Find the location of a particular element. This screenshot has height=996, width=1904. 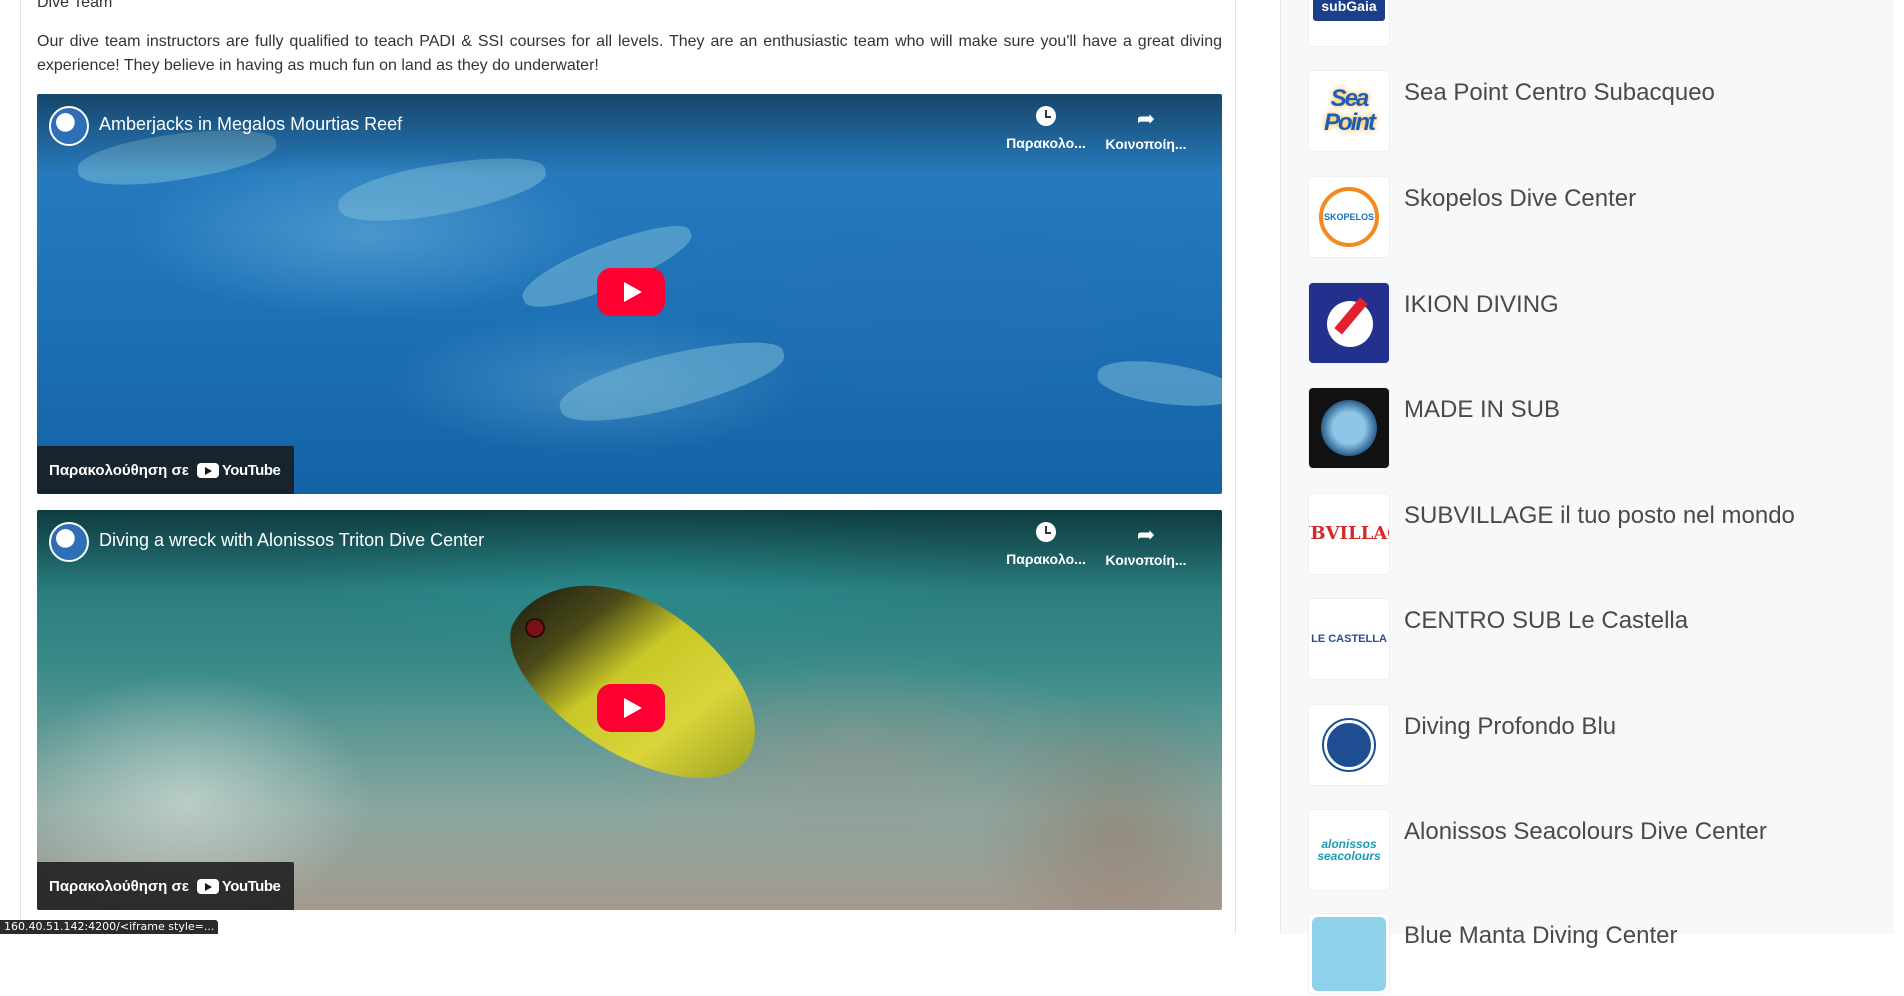

logo-text: SUBVILLAGE is located at coordinates (1349, 533).